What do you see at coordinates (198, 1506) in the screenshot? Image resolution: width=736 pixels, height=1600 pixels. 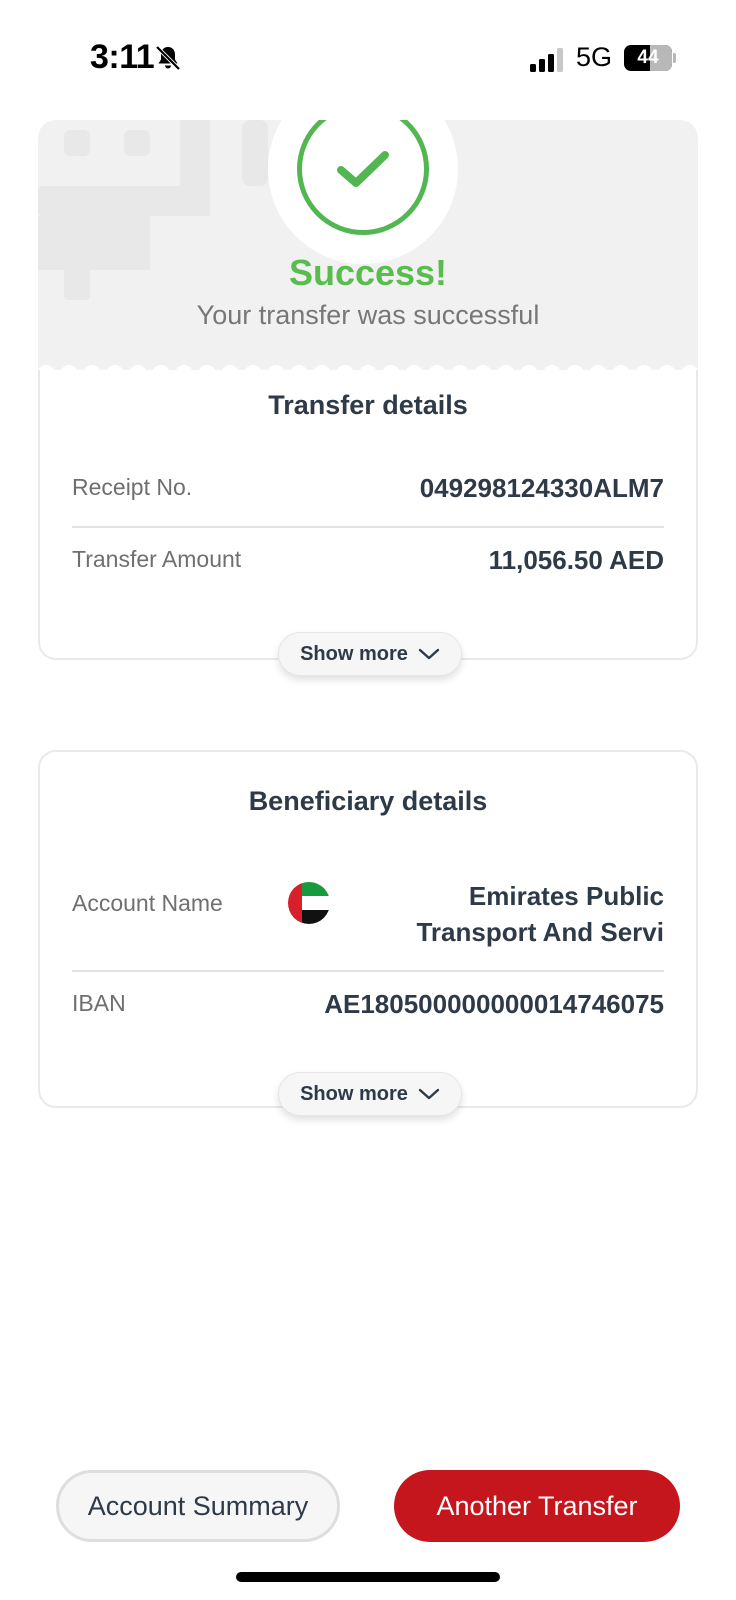 I see `account-summary-button: Account Summary` at bounding box center [198, 1506].